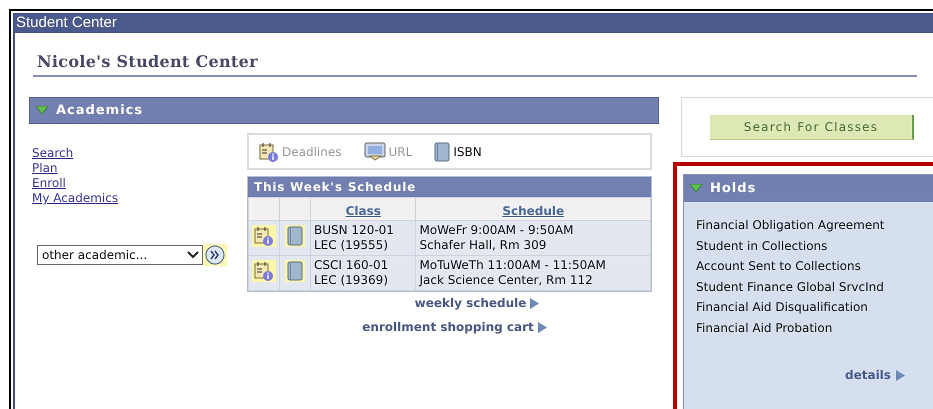  Describe the element at coordinates (49, 183) in the screenshot. I see `nav-link: Enroll` at that location.